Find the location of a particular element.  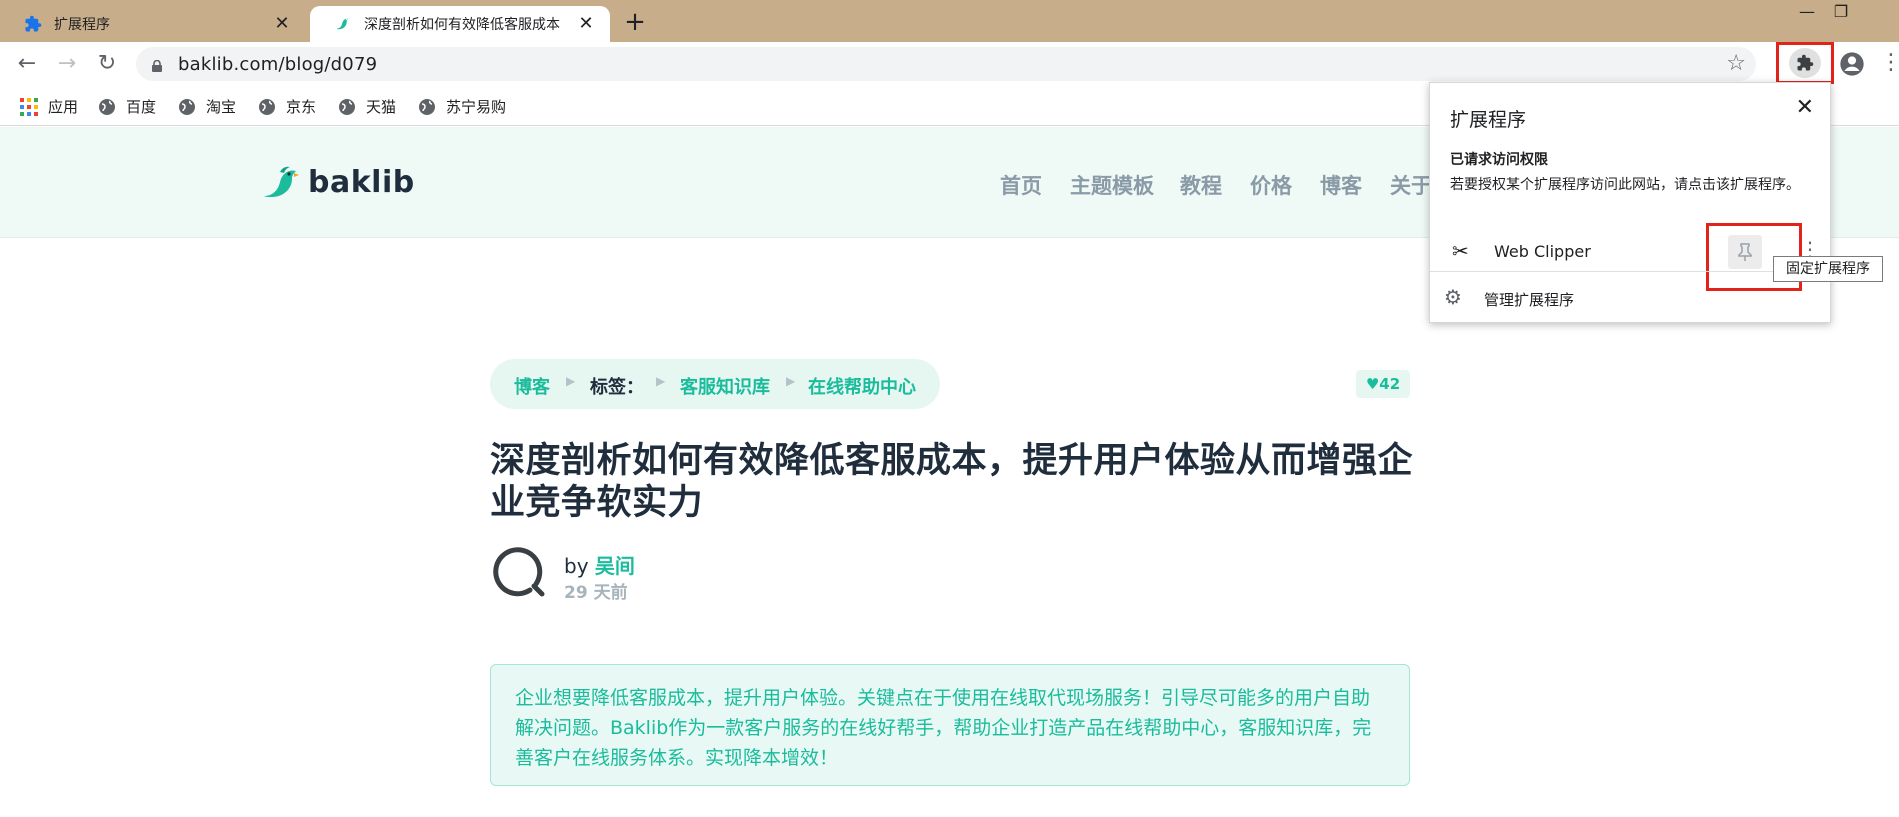

breadcrumb-tag-helpcenter: 在线帮助中心 is located at coordinates (862, 386).